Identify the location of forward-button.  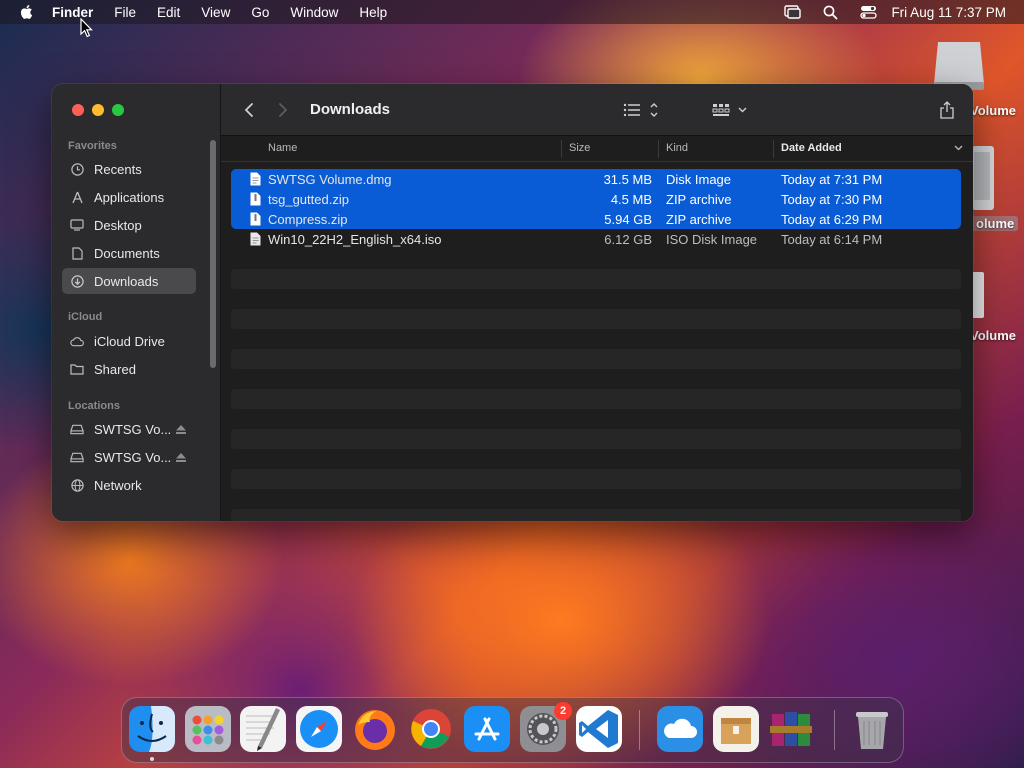
(283, 110).